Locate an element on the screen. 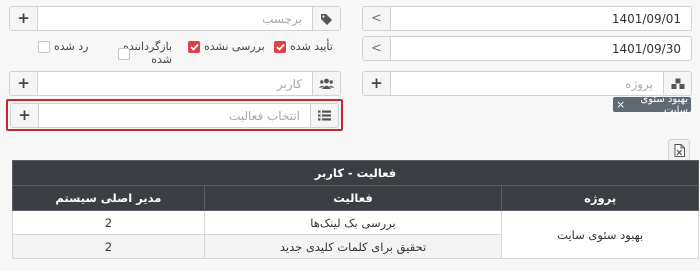 The image size is (700, 271). date-from-prev-button: < is located at coordinates (377, 18).